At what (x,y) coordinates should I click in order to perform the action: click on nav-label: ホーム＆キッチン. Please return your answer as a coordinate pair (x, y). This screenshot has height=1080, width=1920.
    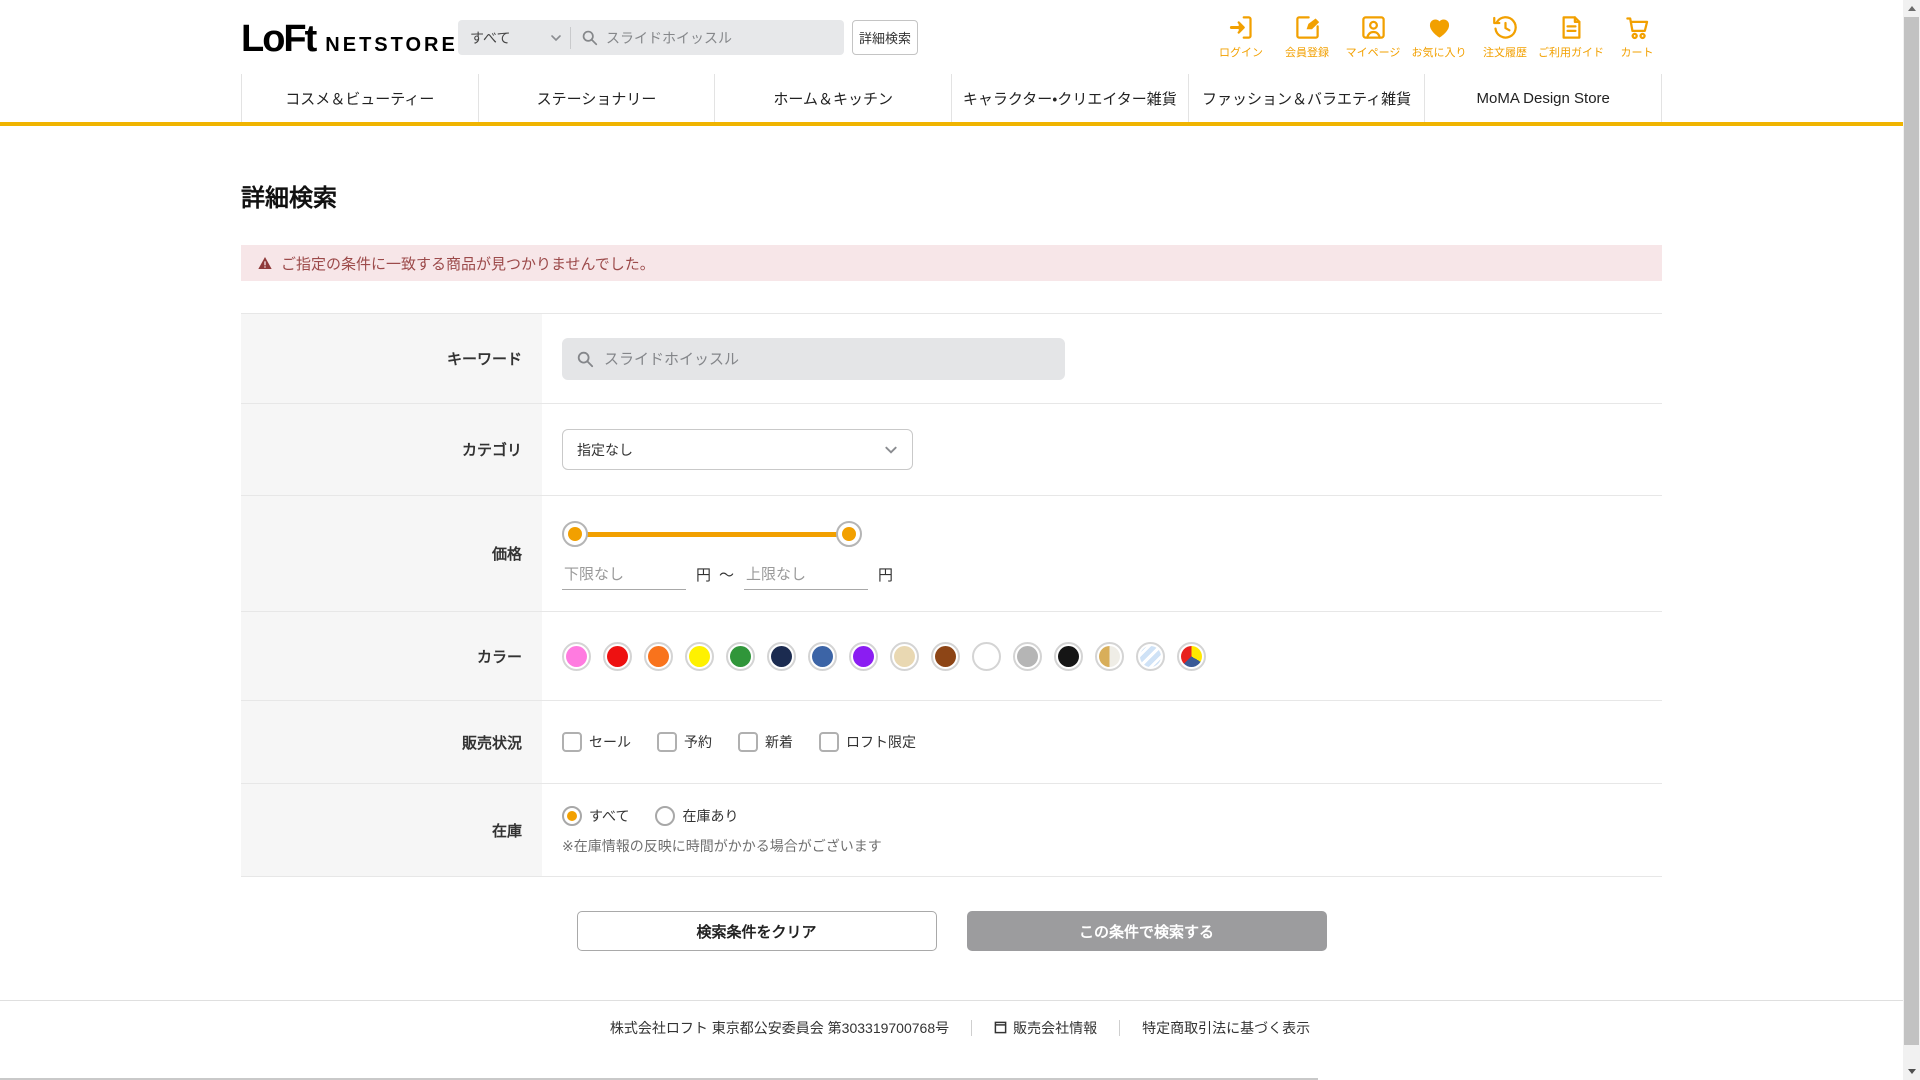
    Looking at the image, I should click on (833, 99).